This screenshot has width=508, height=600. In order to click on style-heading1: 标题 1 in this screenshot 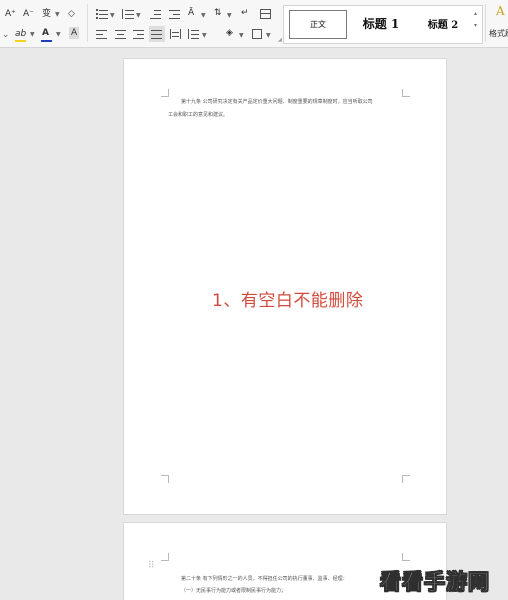, I will do `click(381, 23)`.